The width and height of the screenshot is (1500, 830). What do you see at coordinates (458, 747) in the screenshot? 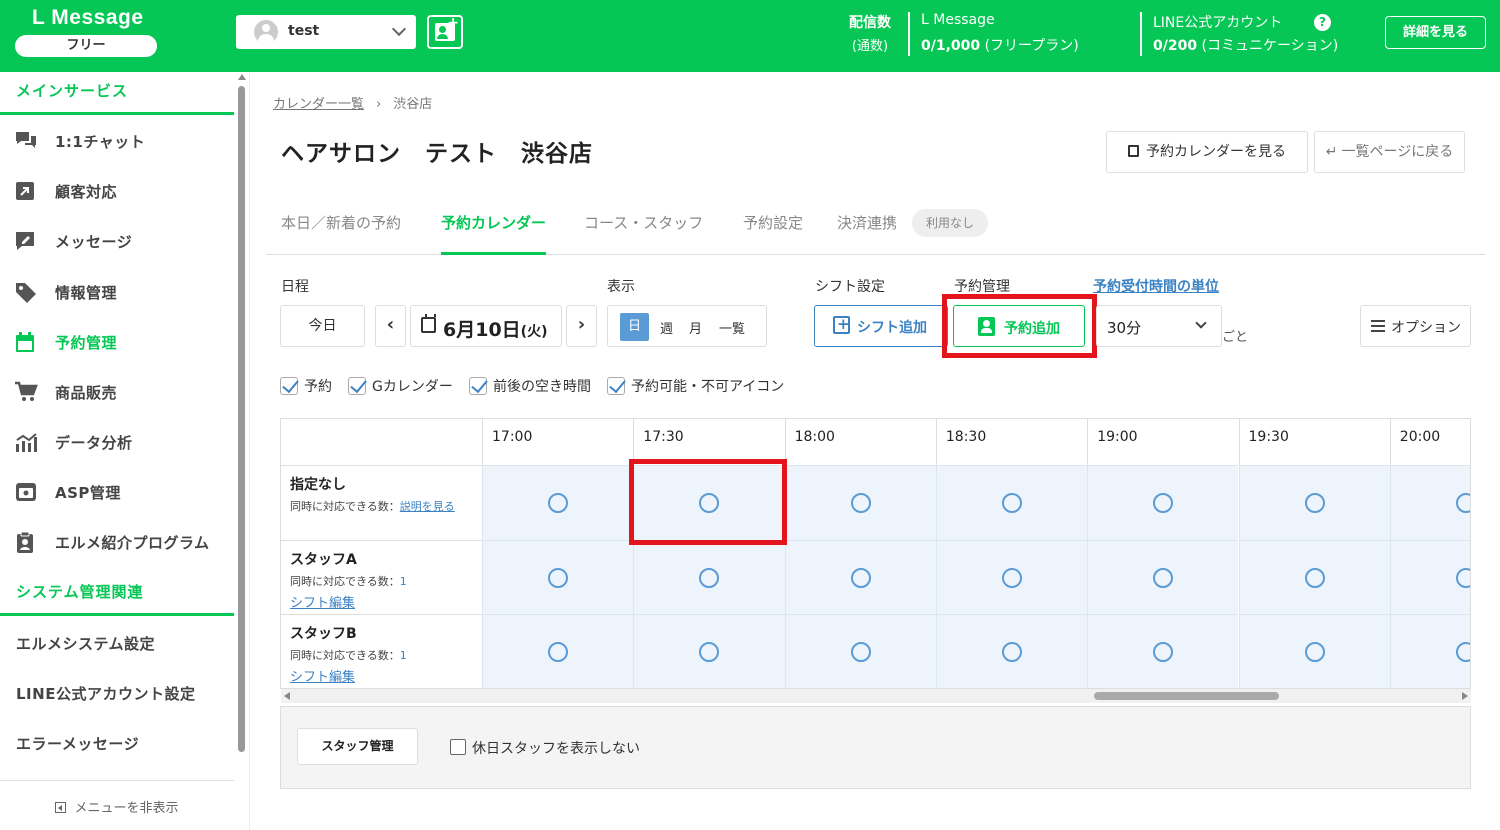
I see `checkbox-unchecked-icon` at bounding box center [458, 747].